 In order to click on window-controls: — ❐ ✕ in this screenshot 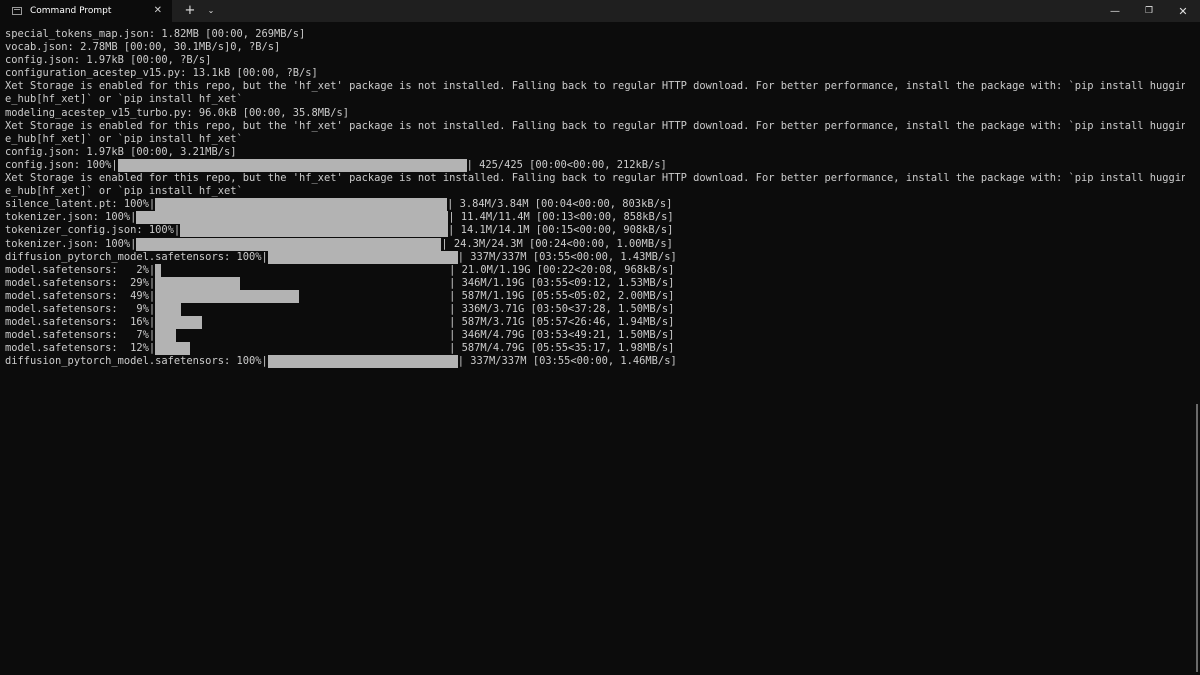, I will do `click(1149, 11)`.